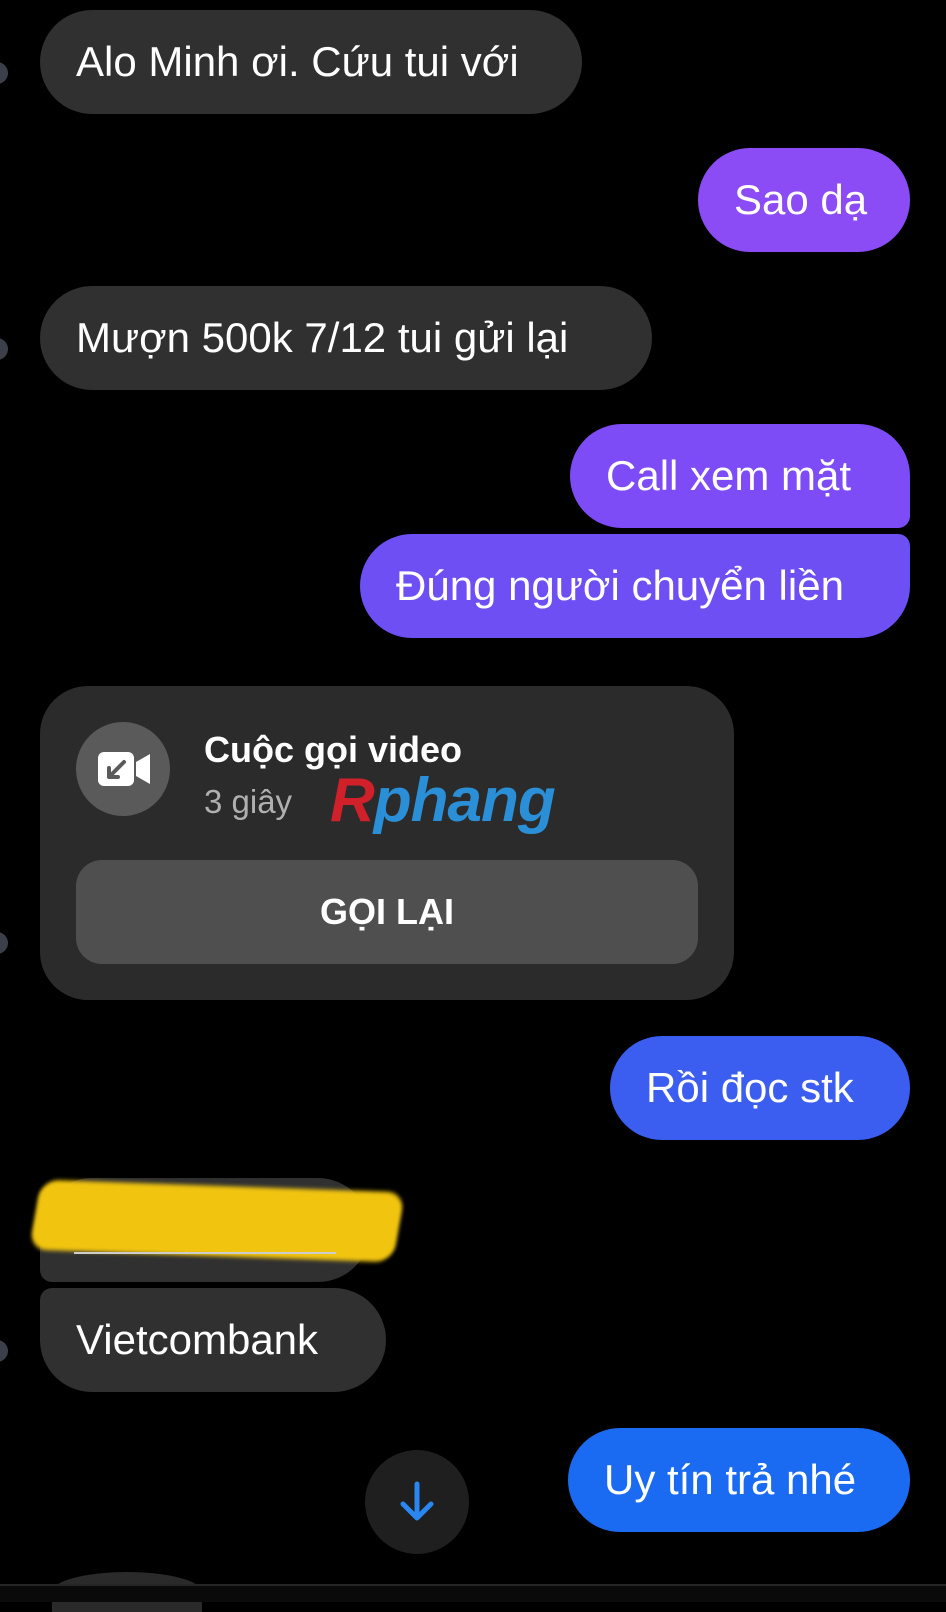 The image size is (946, 1612). Describe the element at coordinates (801, 199) in the screenshot. I see `message-text: Sao dạ` at that location.